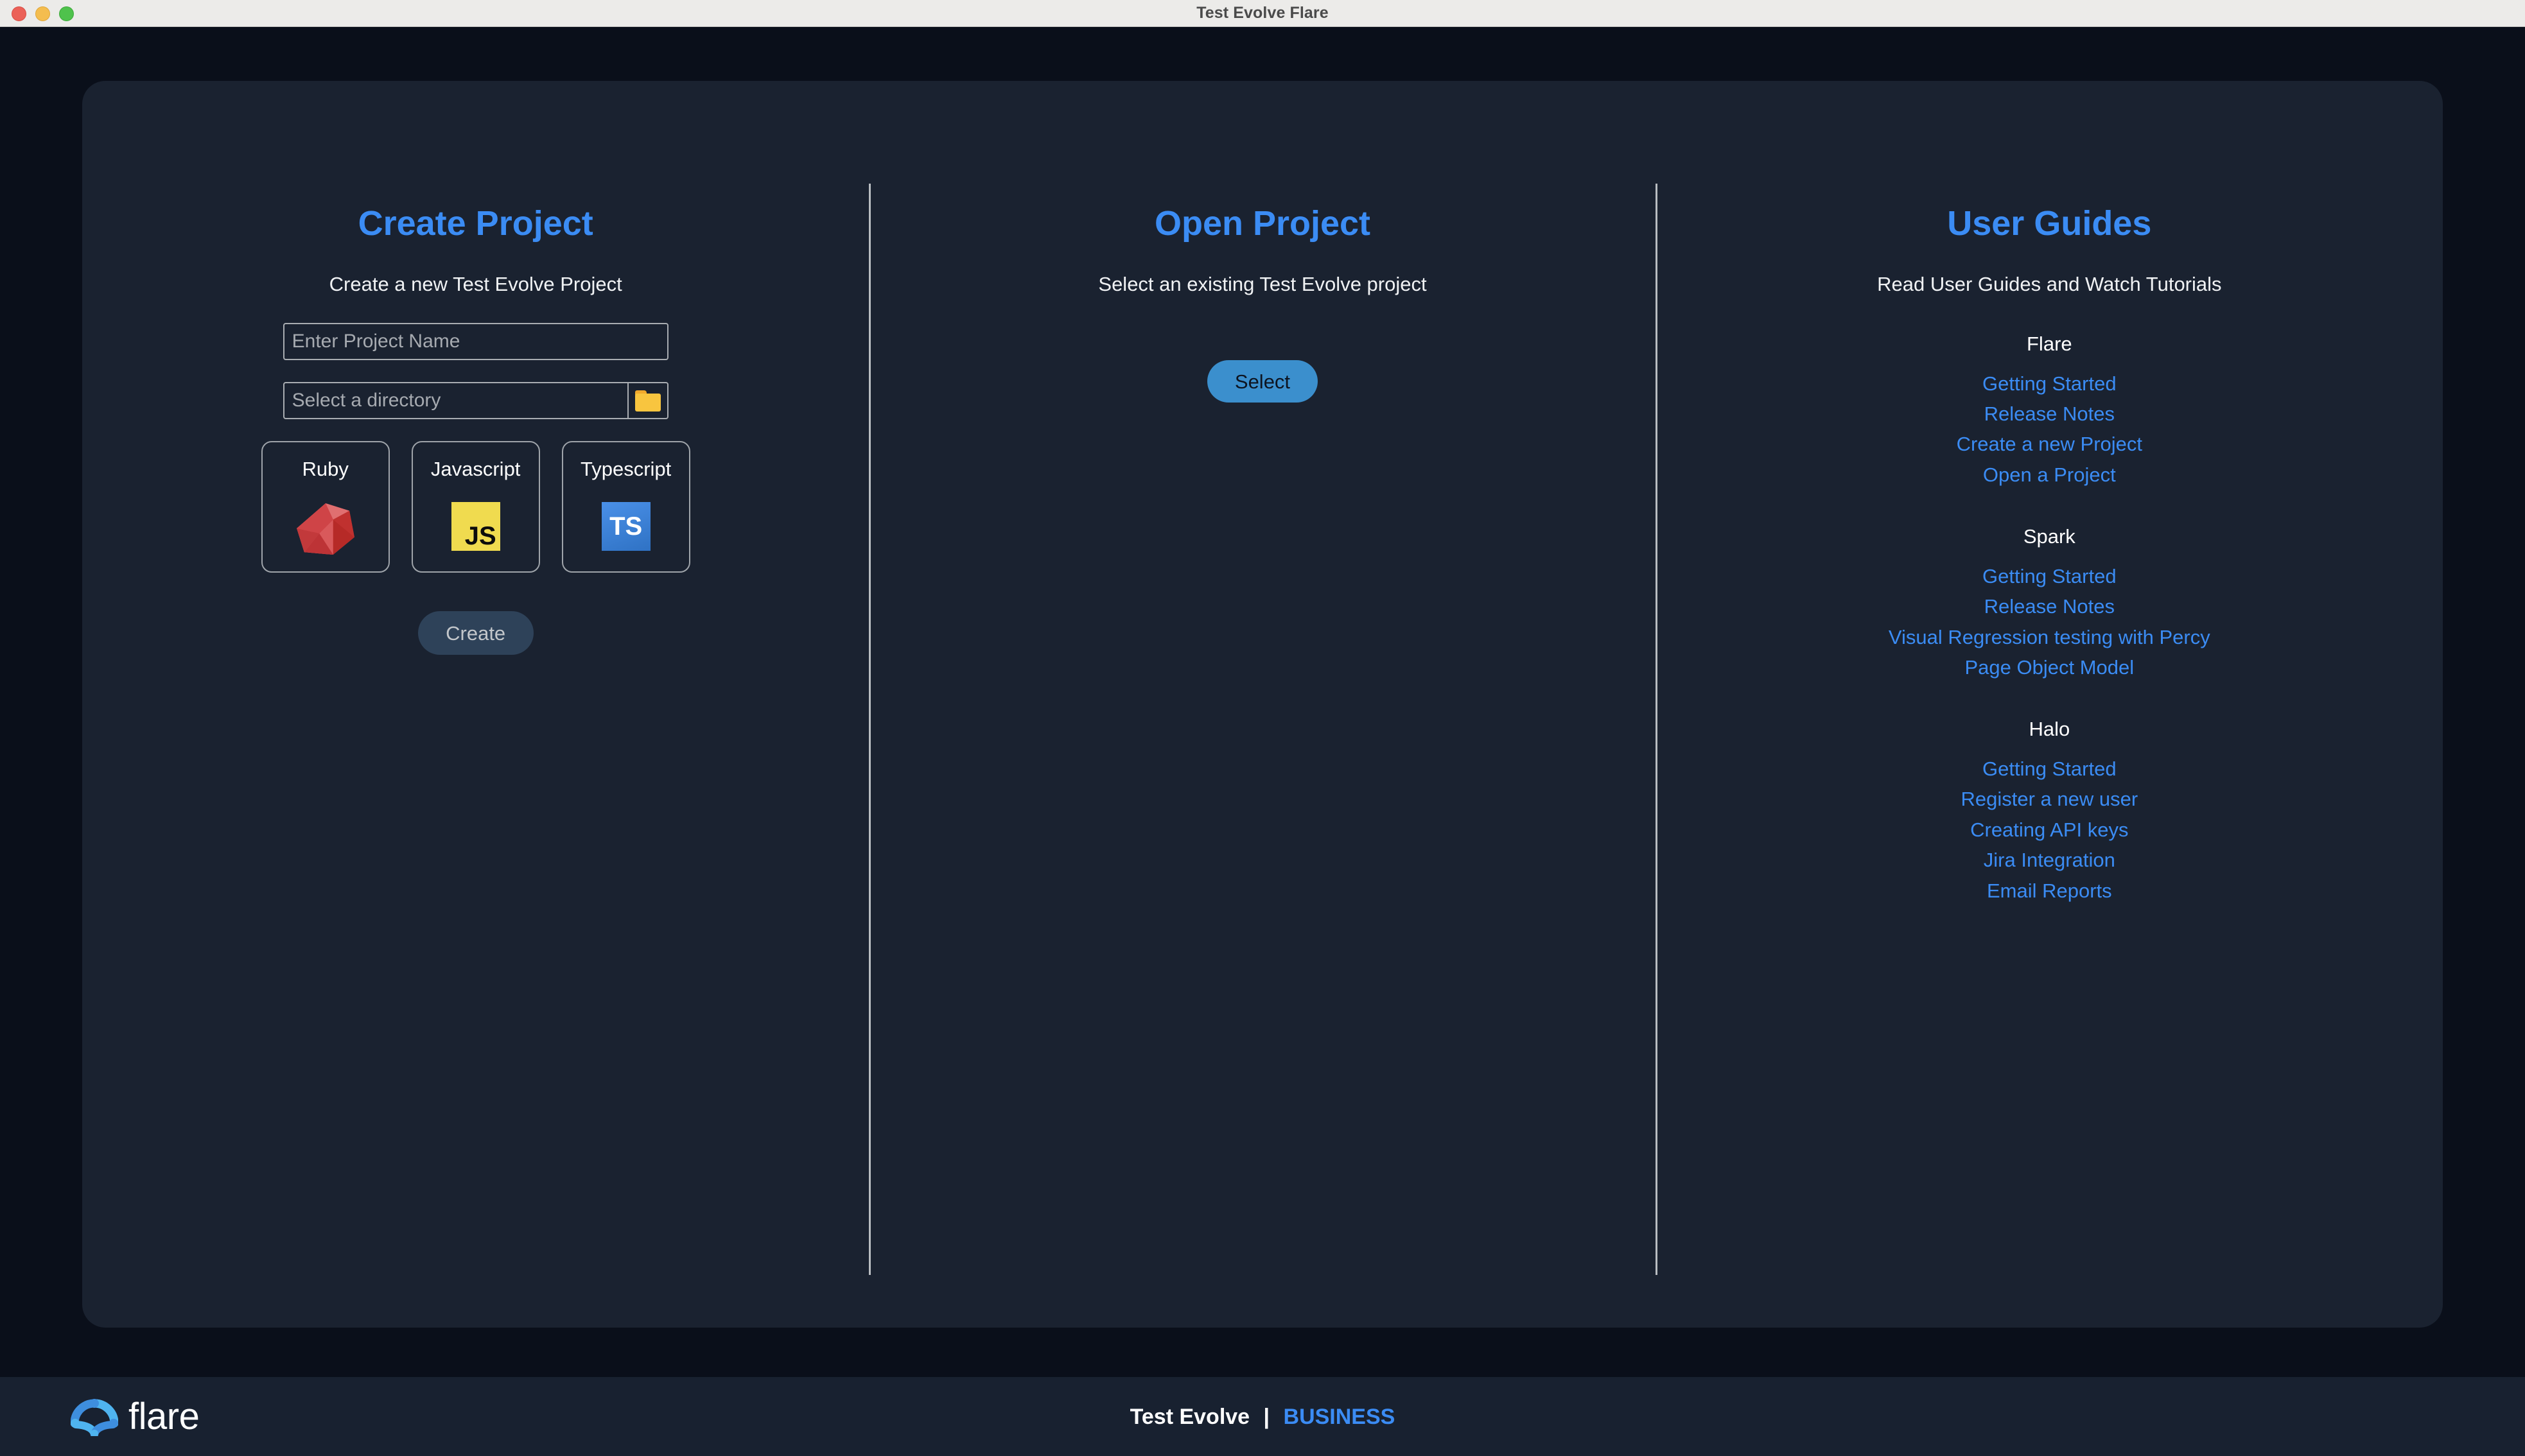 The image size is (2525, 1456). Describe the element at coordinates (366, 400) in the screenshot. I see `project-directory-placeholder: Select a directory` at that location.